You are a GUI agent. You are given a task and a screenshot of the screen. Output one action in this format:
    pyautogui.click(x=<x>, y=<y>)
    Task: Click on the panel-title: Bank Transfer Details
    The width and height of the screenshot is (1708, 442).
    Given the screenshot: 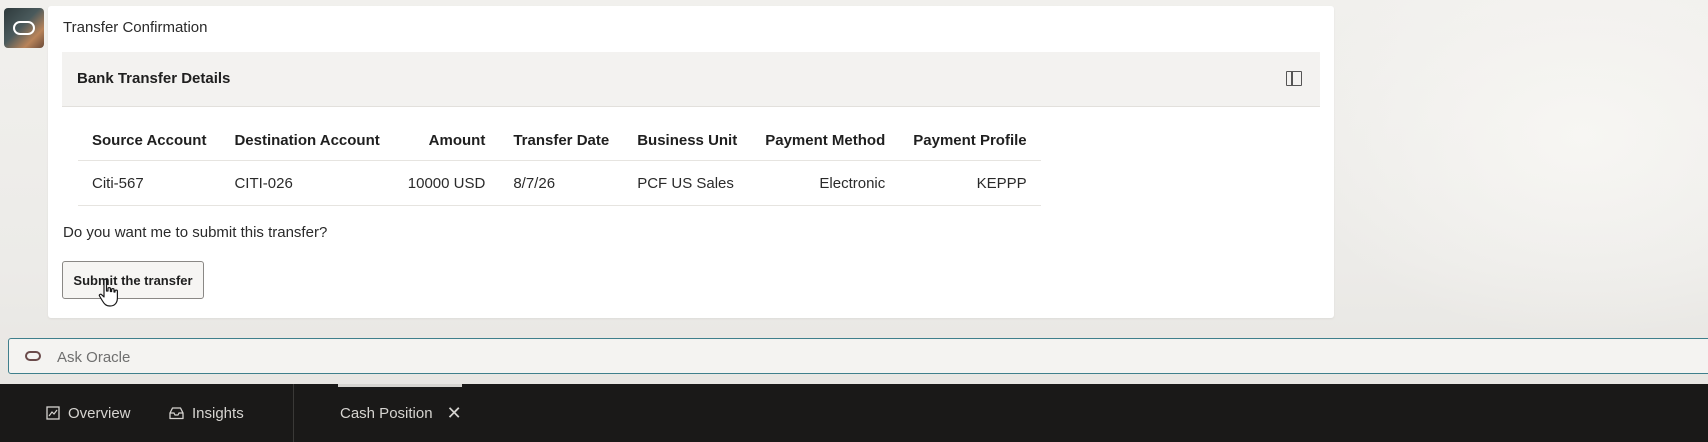 What is the action you would take?
    pyautogui.click(x=154, y=78)
    